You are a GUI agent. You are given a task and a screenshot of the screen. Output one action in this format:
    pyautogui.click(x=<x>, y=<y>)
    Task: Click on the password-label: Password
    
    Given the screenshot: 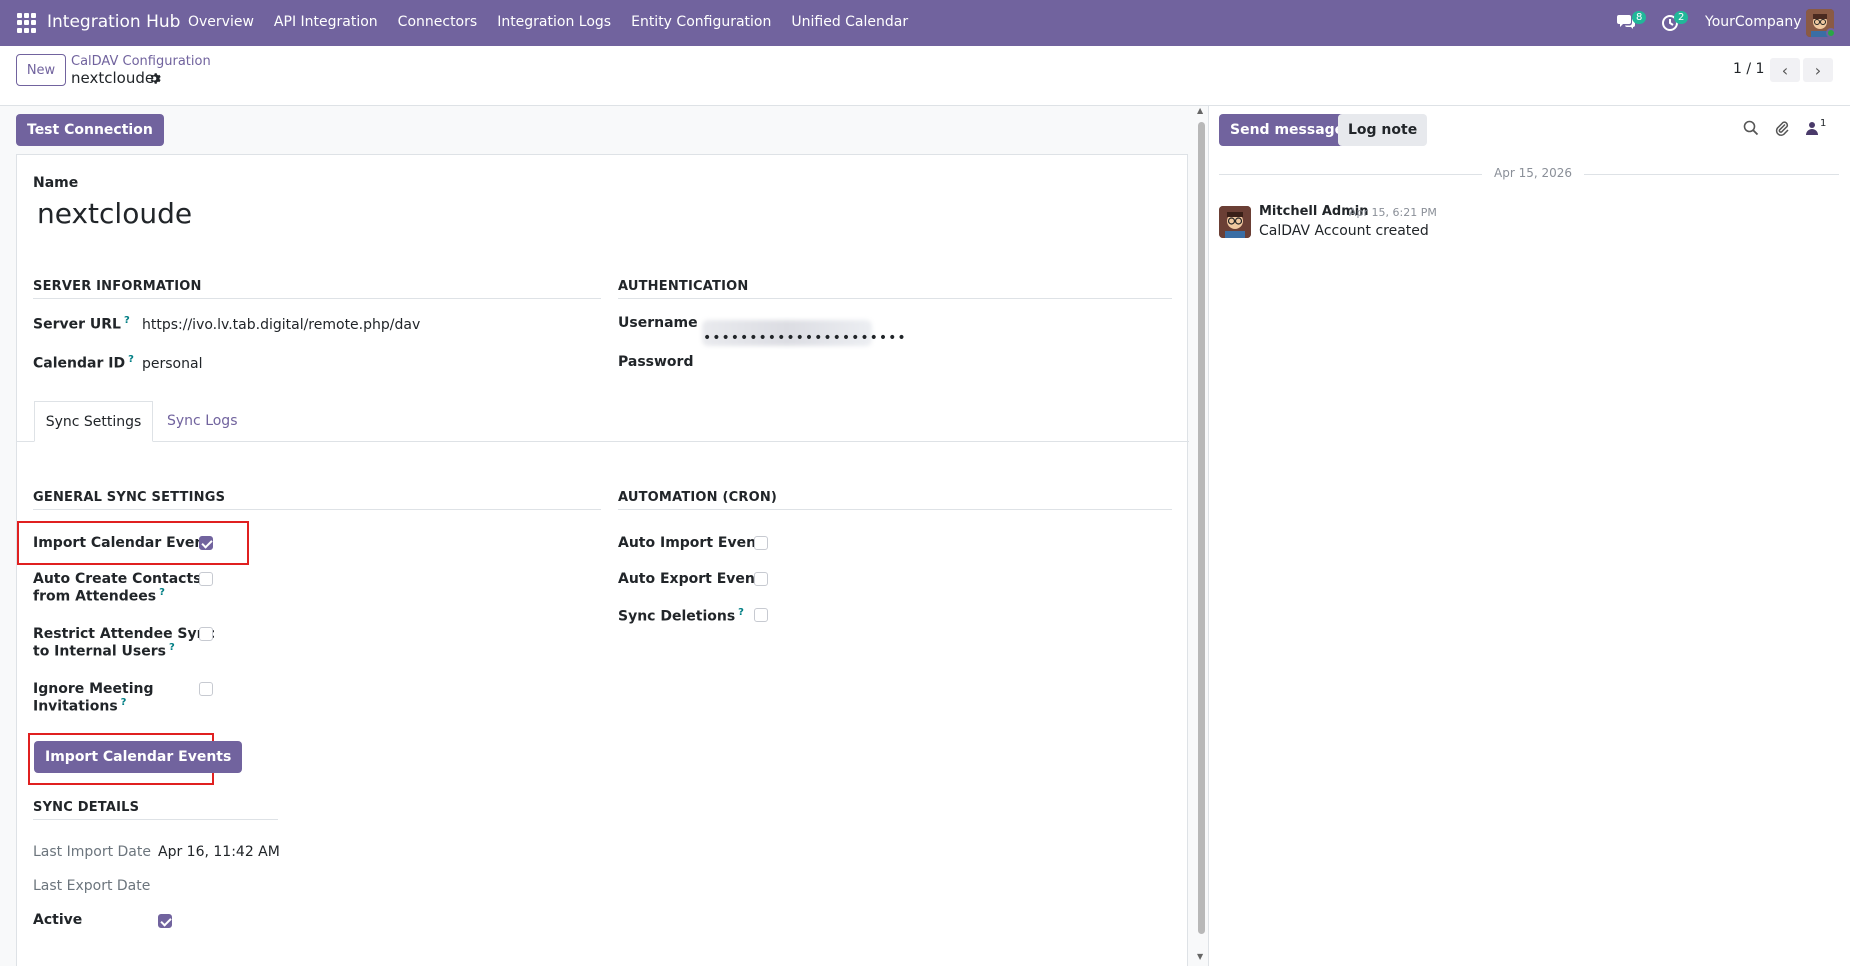 What is the action you would take?
    pyautogui.click(x=656, y=362)
    